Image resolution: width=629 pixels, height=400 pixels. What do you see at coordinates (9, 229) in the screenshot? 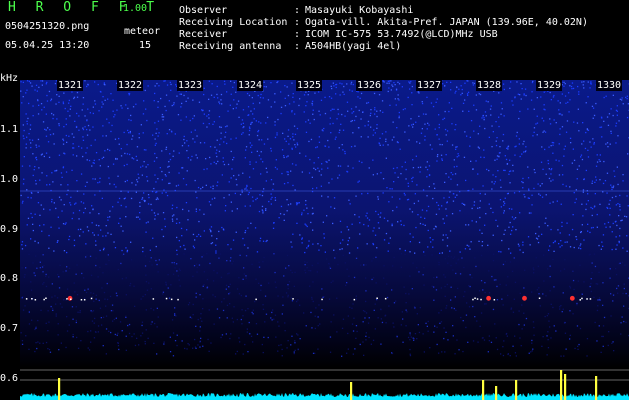
I see `freq-label-0.9: 0.9` at bounding box center [9, 229].